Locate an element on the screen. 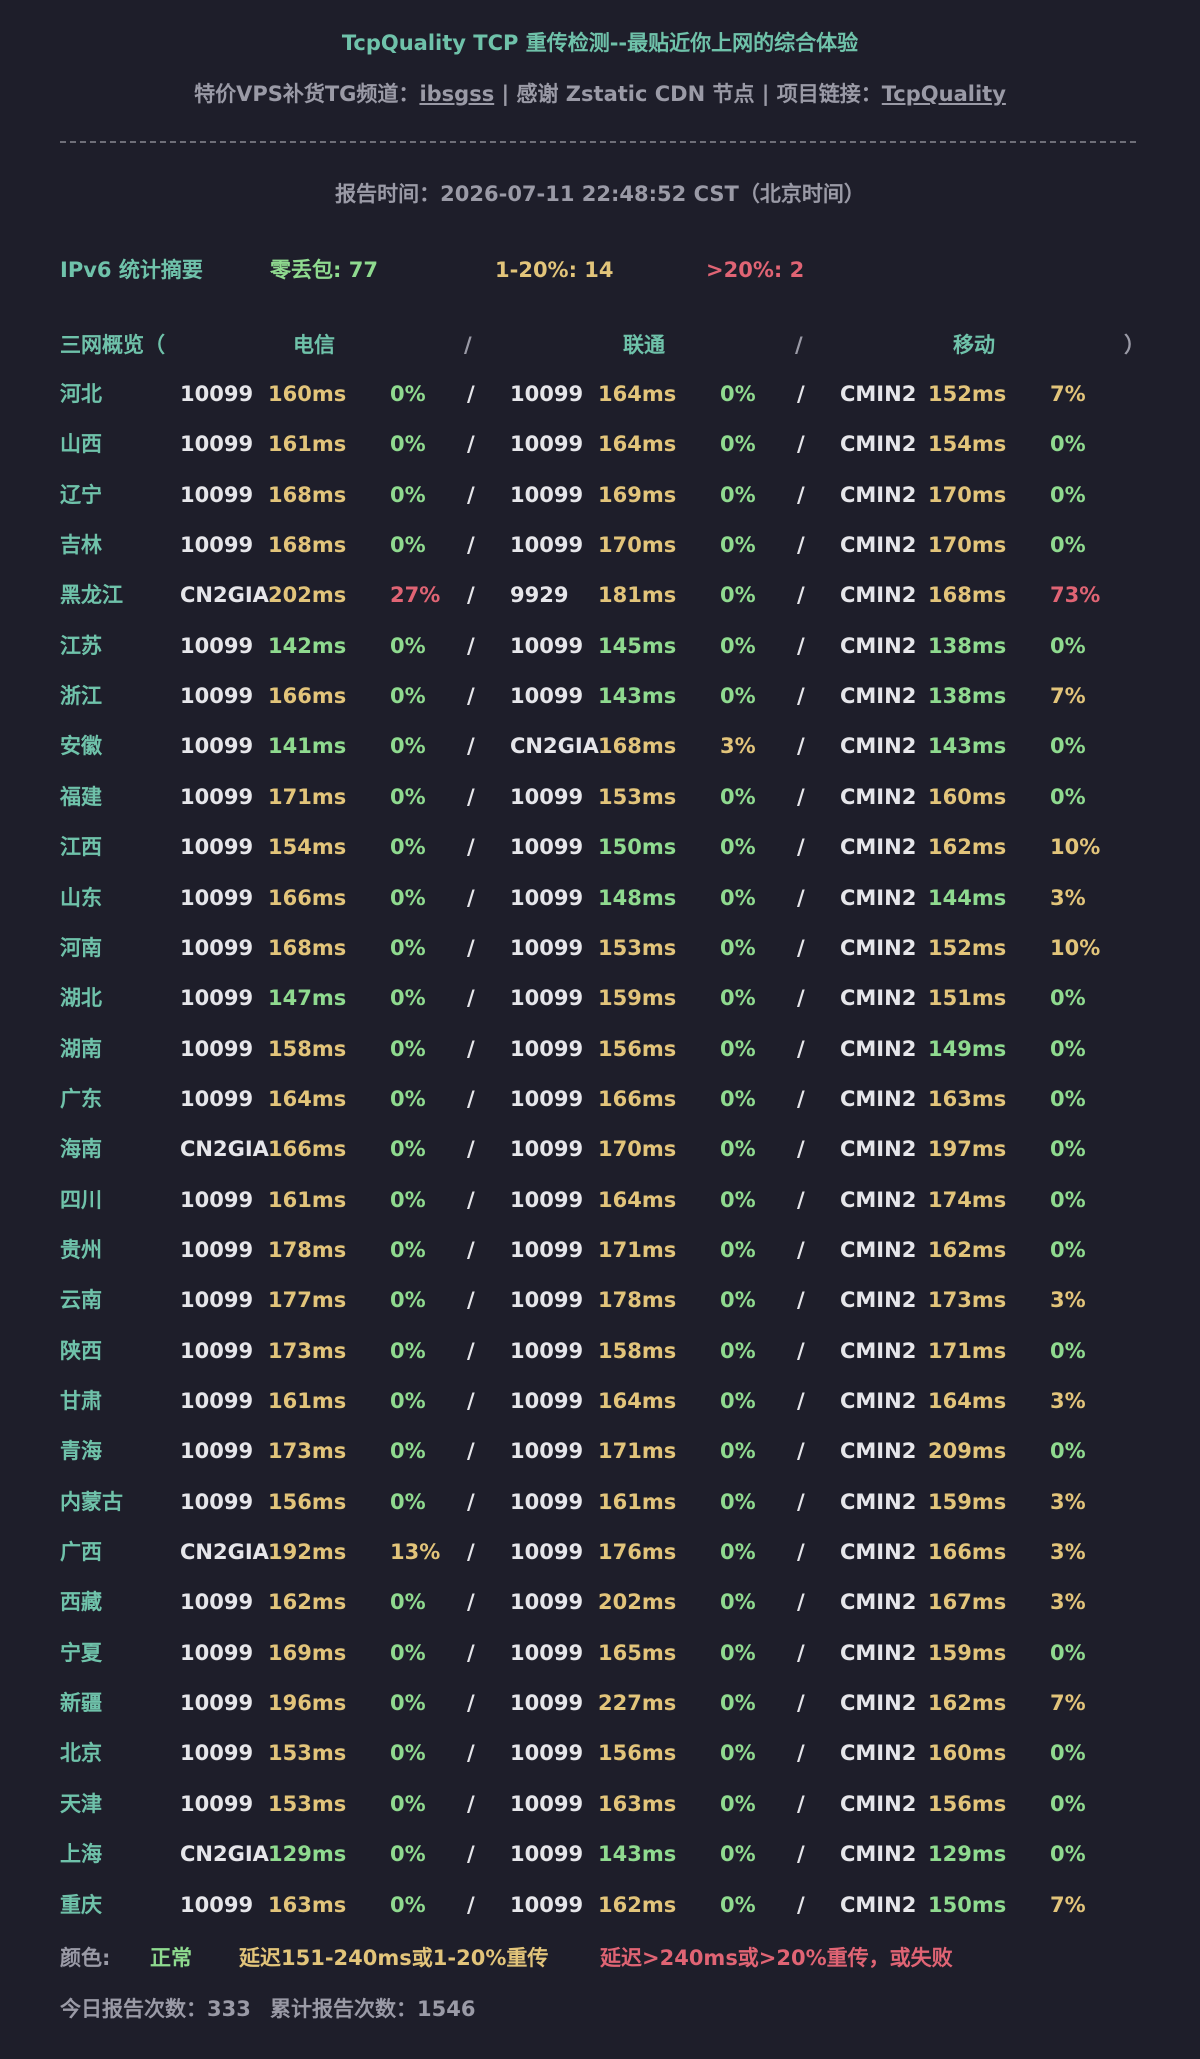  project-link: TcpQuality is located at coordinates (944, 94).